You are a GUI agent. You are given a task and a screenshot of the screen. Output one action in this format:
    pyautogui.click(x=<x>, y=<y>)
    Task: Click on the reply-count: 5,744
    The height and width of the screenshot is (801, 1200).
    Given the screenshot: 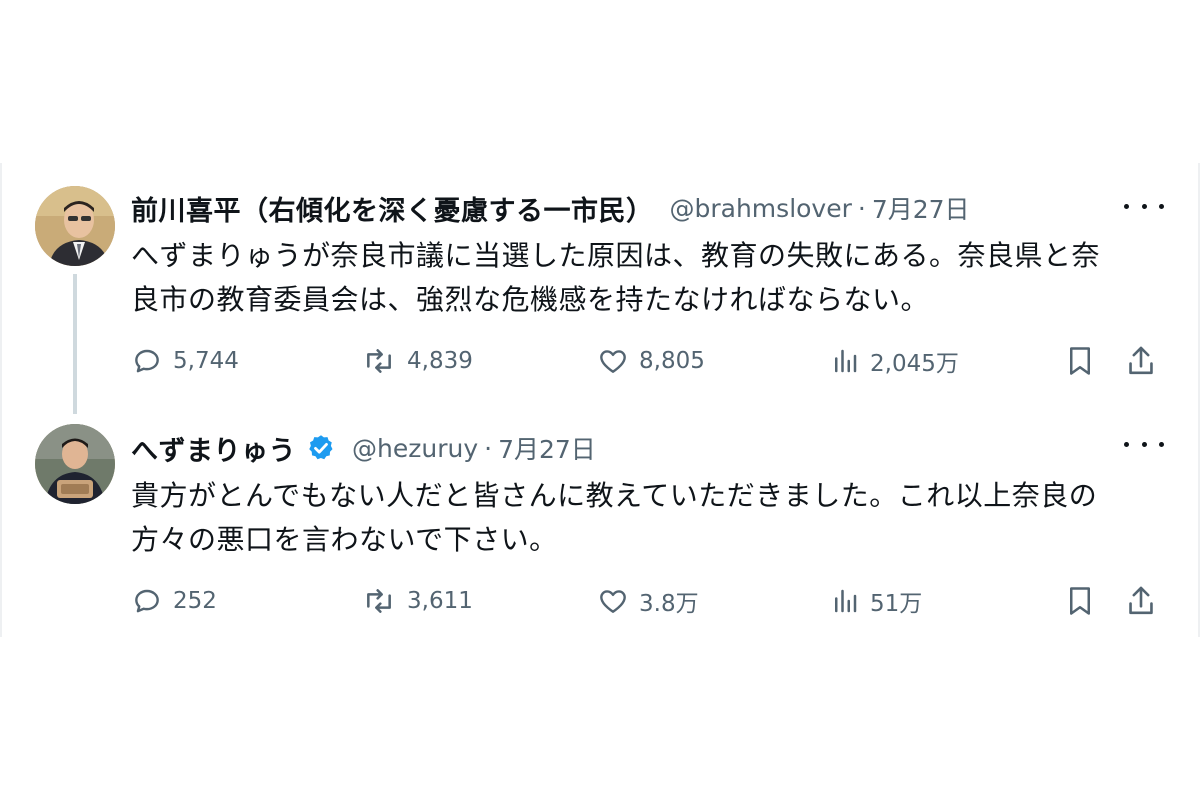 What is the action you would take?
    pyautogui.click(x=206, y=361)
    